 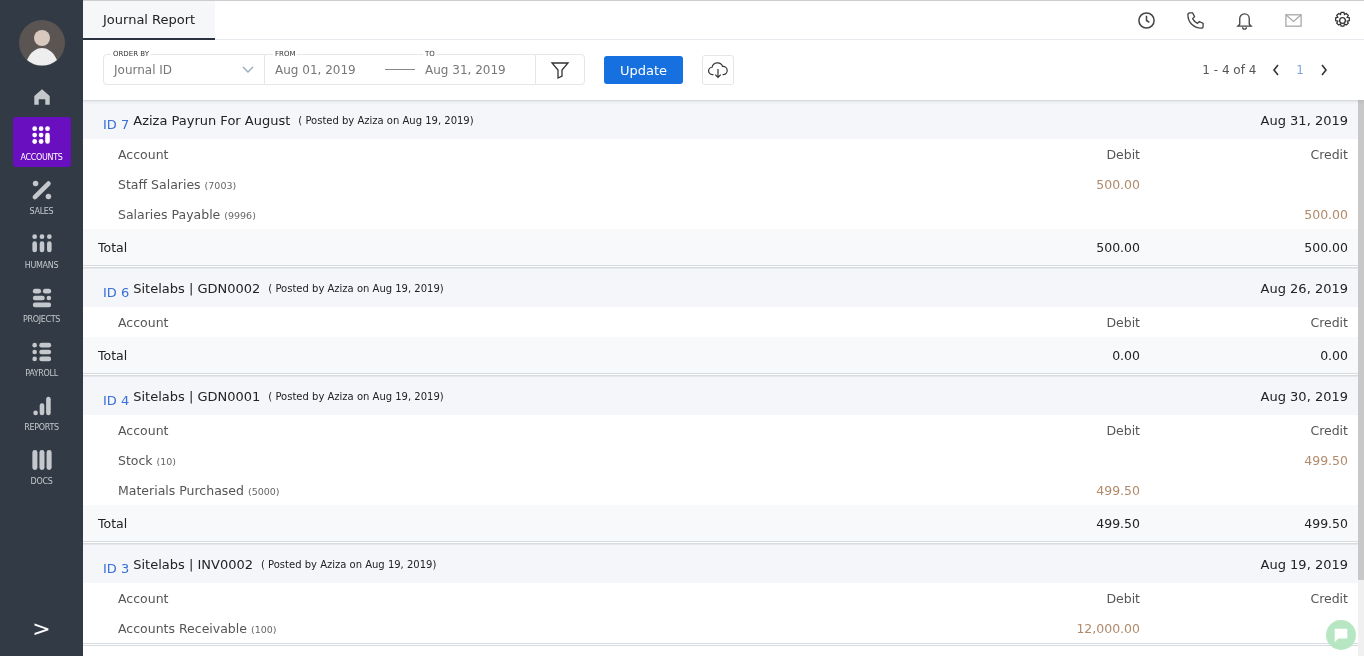 What do you see at coordinates (1244, 20) in the screenshot?
I see `bell-icon` at bounding box center [1244, 20].